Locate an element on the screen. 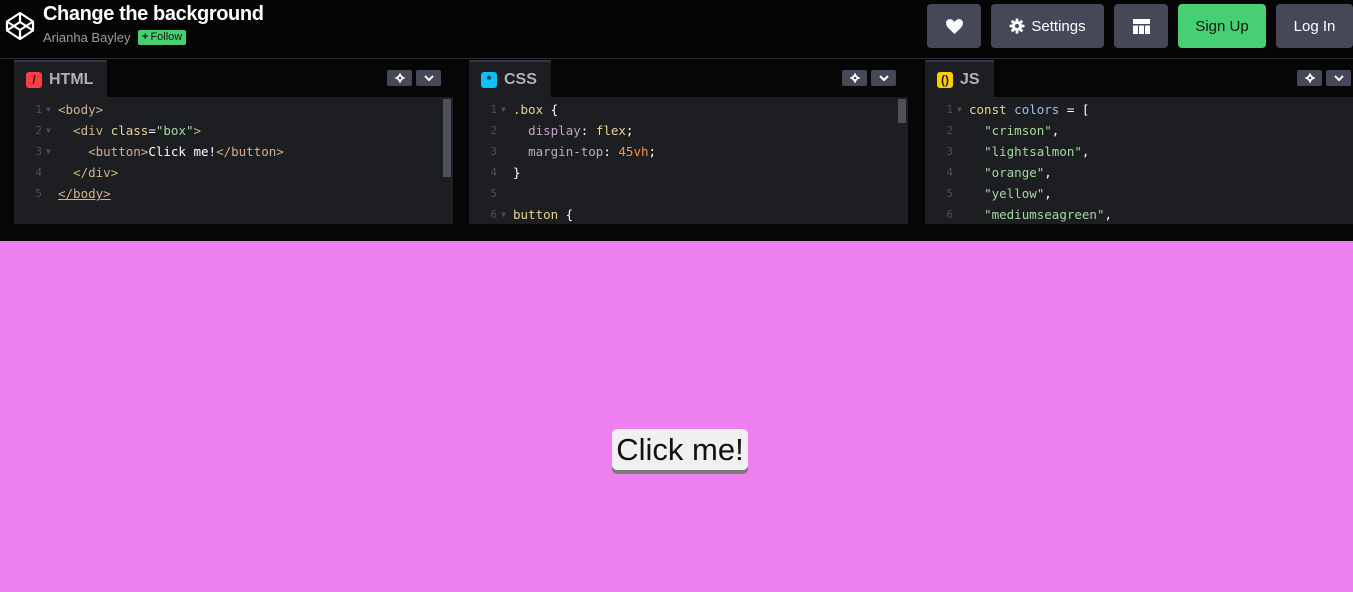  code-line: 2 "crimson", is located at coordinates (1139, 130).